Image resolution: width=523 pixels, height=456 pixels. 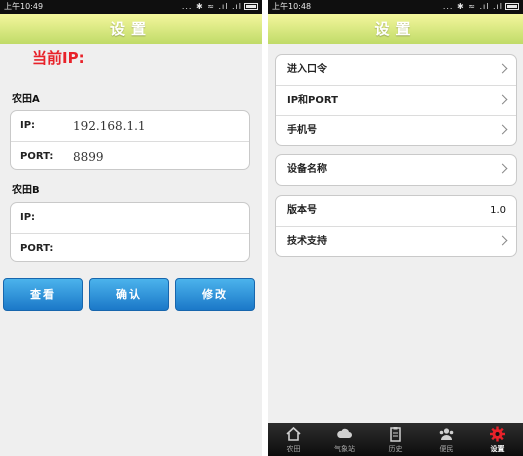 I want to click on current-ip-label: 当前IP:, so click(x=58, y=58).